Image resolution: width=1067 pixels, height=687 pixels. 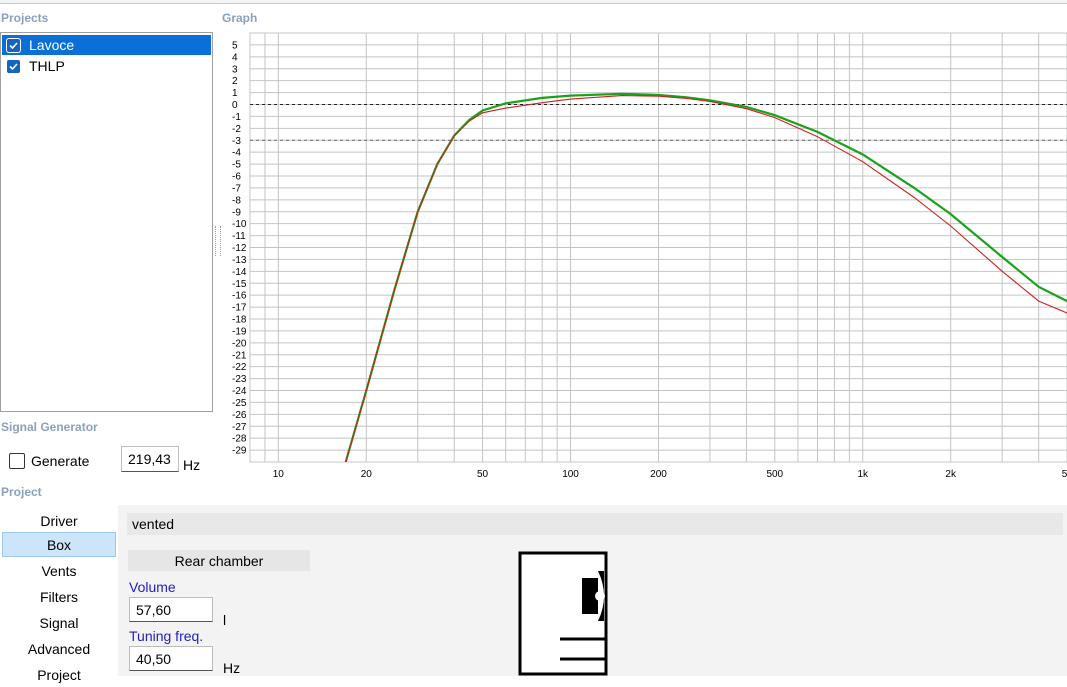 I want to click on nav-item-advanced: Advanced, so click(x=59, y=648).